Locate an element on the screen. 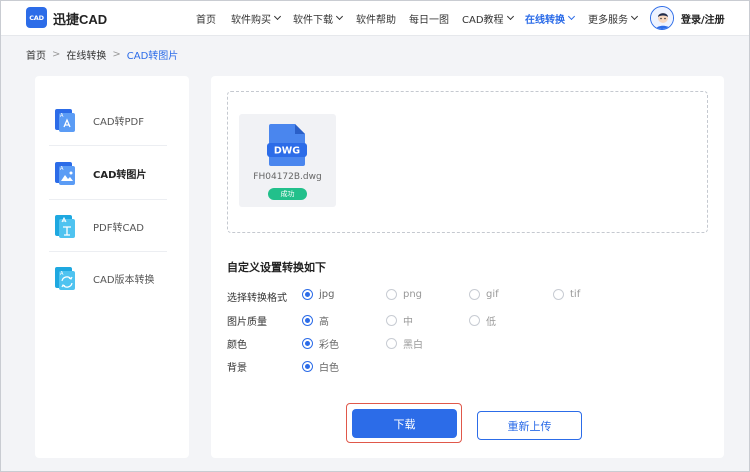  nav-download: 软件下载 is located at coordinates (318, 18).